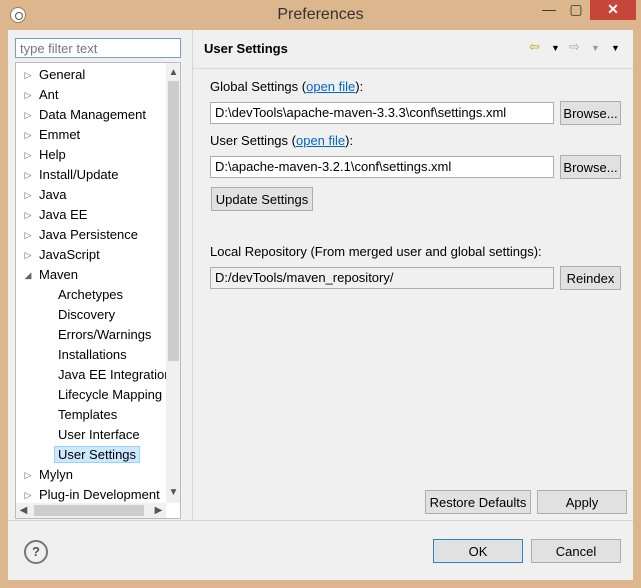  I want to click on tree-item: ▷ Data Management, so click(85, 115).